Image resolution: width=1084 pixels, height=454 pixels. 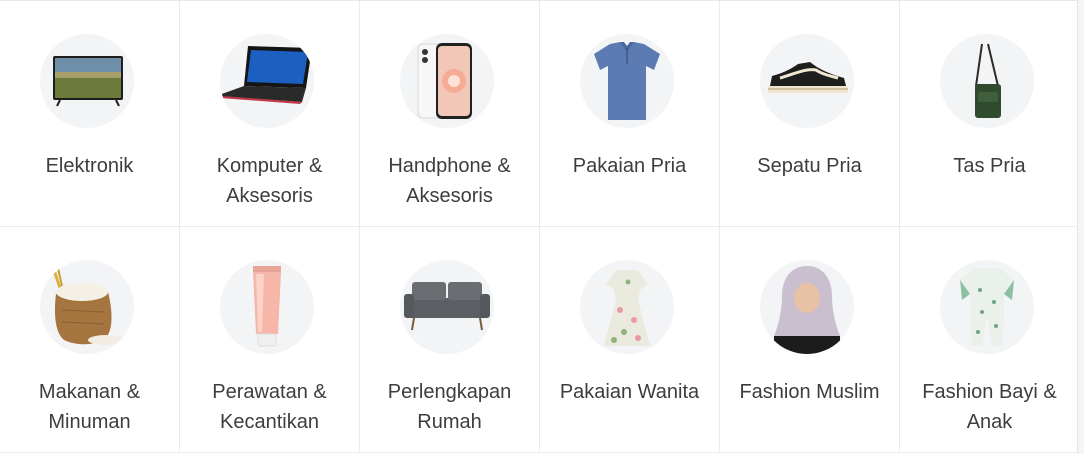 I want to click on rice-sack-icon, so click(x=88, y=306).